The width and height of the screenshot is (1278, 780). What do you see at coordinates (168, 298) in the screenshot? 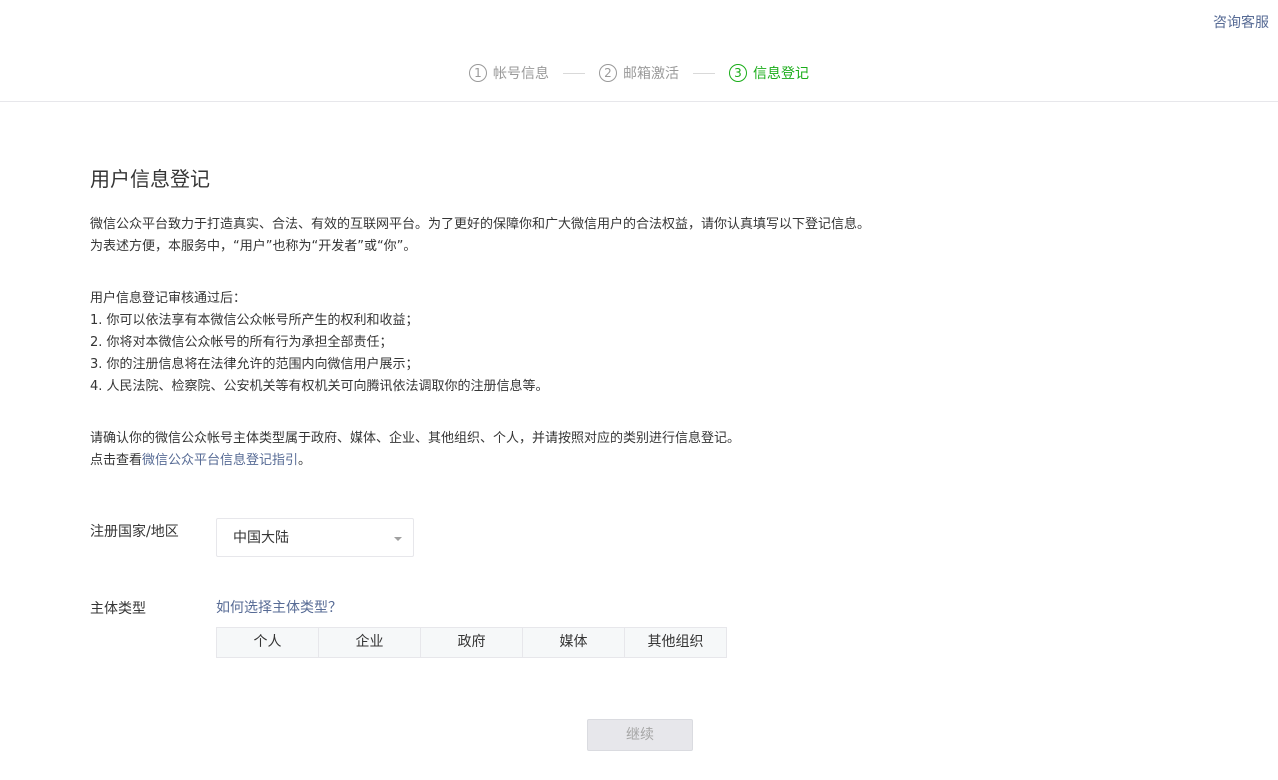
I see `after-review-heading: 用户信息登记审核通过后：` at bounding box center [168, 298].